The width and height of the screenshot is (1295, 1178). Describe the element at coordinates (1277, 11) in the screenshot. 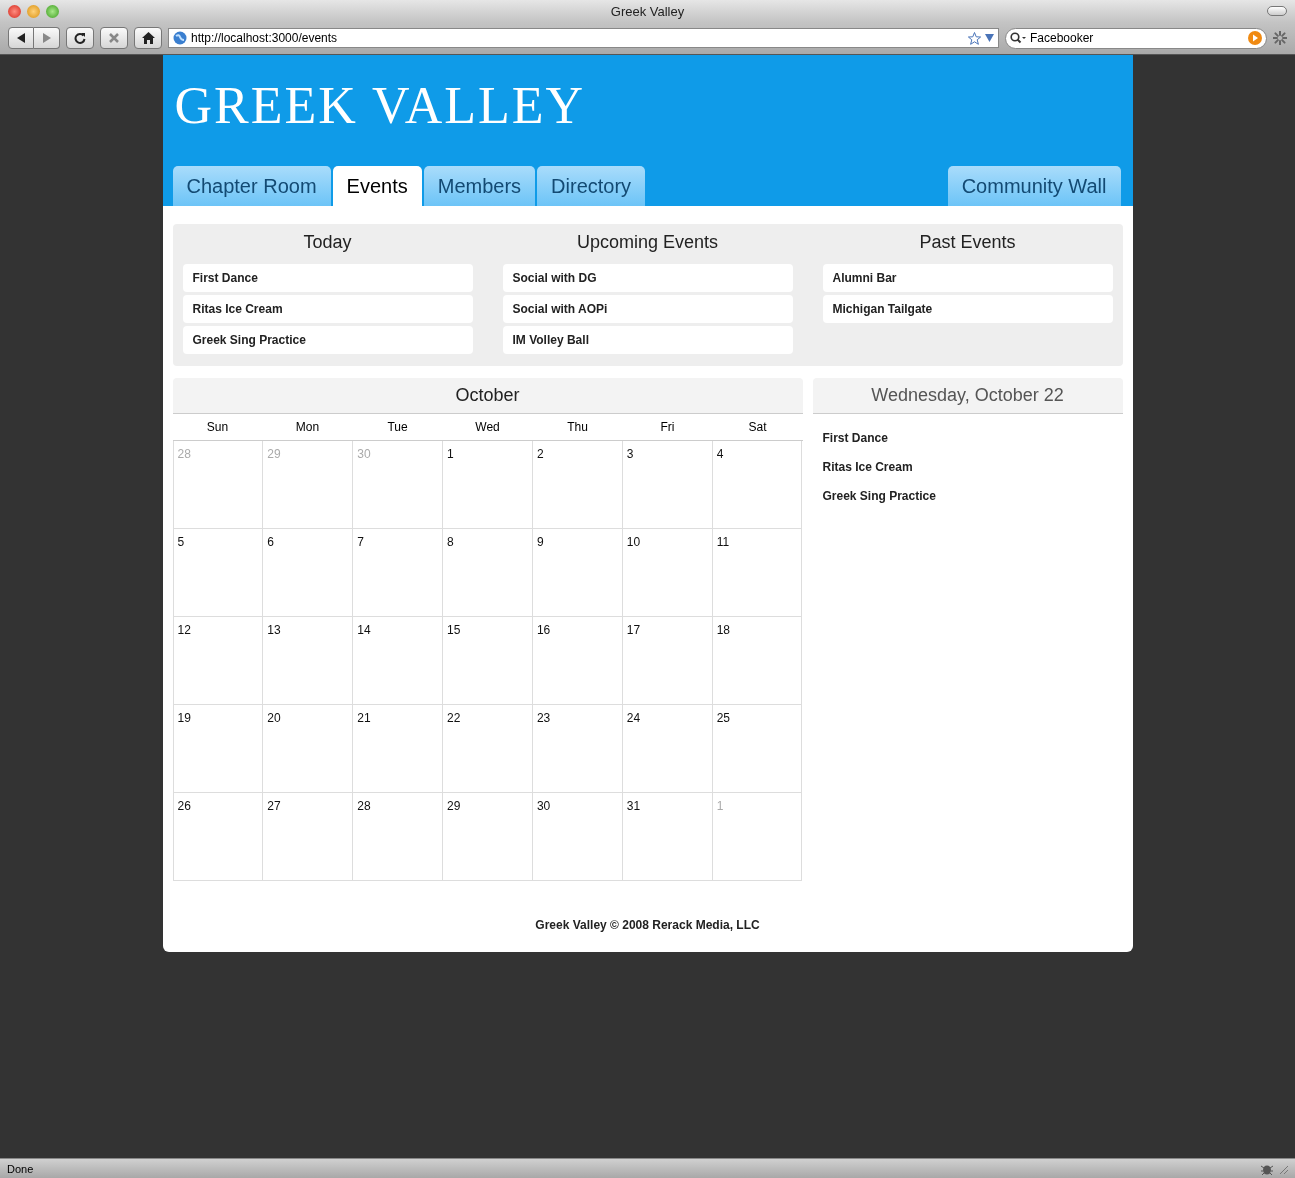

I see `toolbar-toggle-button` at that location.